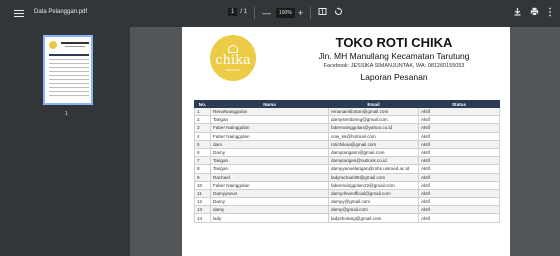 The height and width of the screenshot is (256, 560). I want to click on table-row: 6 Damy damytarigann@gmail.com Aktif, so click(347, 152).